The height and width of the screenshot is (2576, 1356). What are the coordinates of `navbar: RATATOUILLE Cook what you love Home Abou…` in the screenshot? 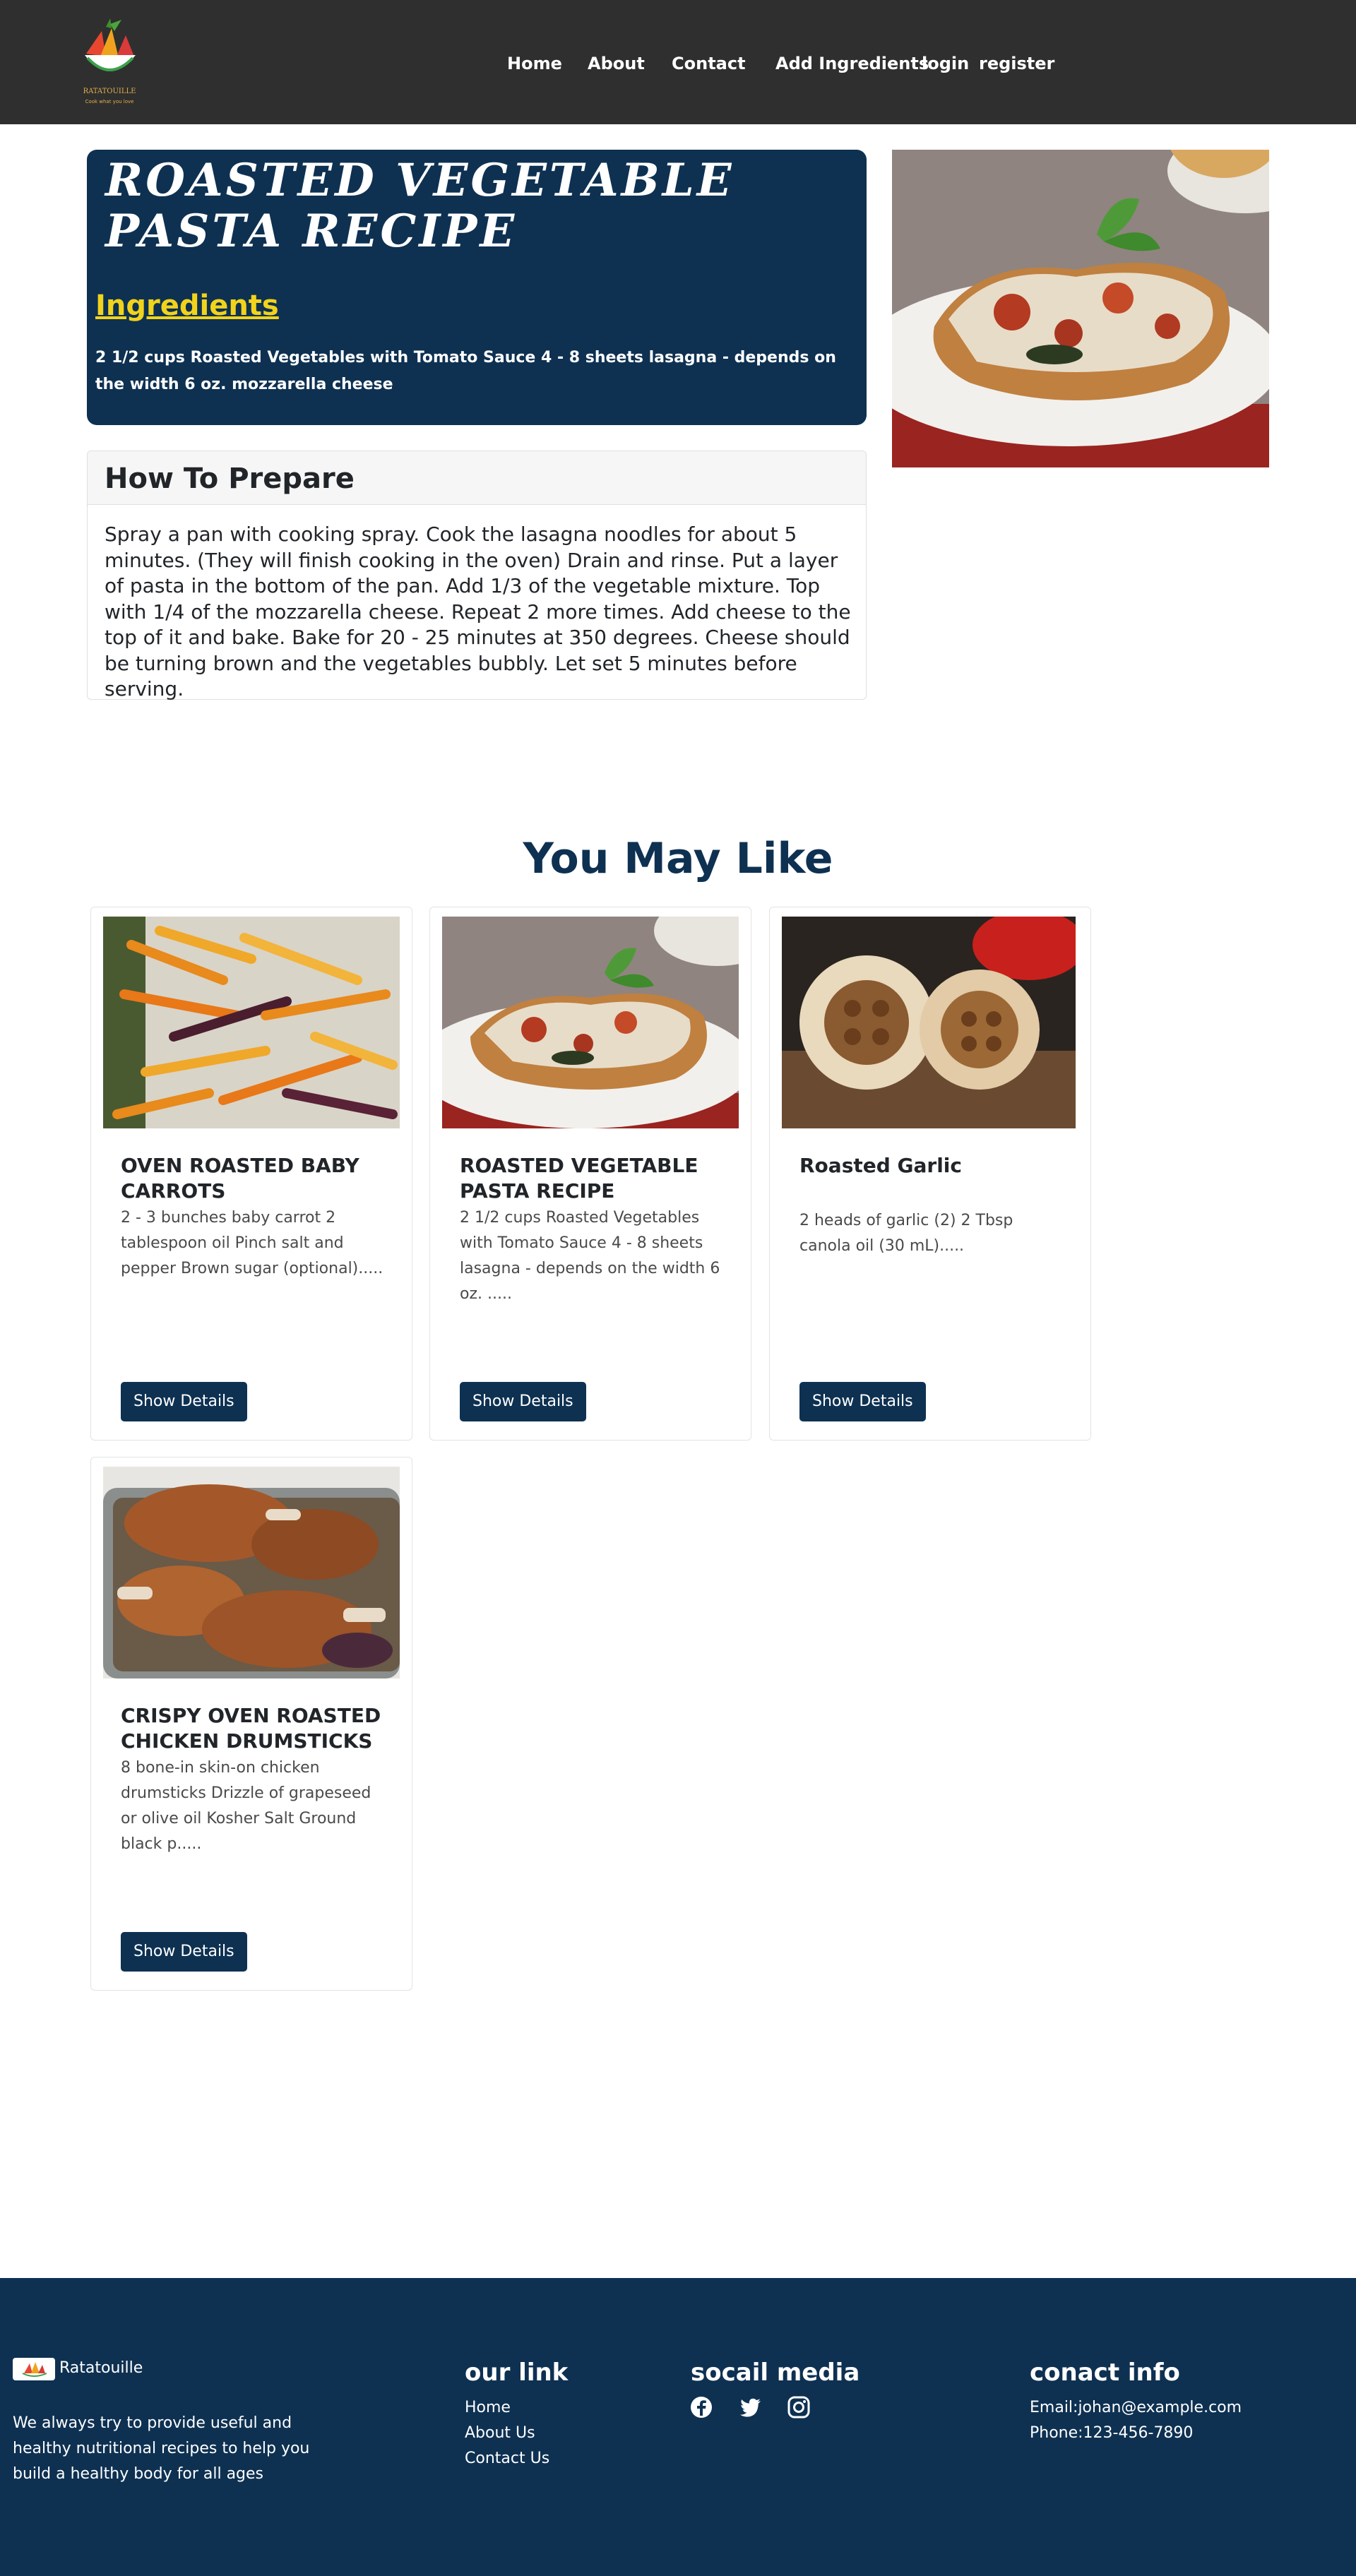 It's located at (678, 62).